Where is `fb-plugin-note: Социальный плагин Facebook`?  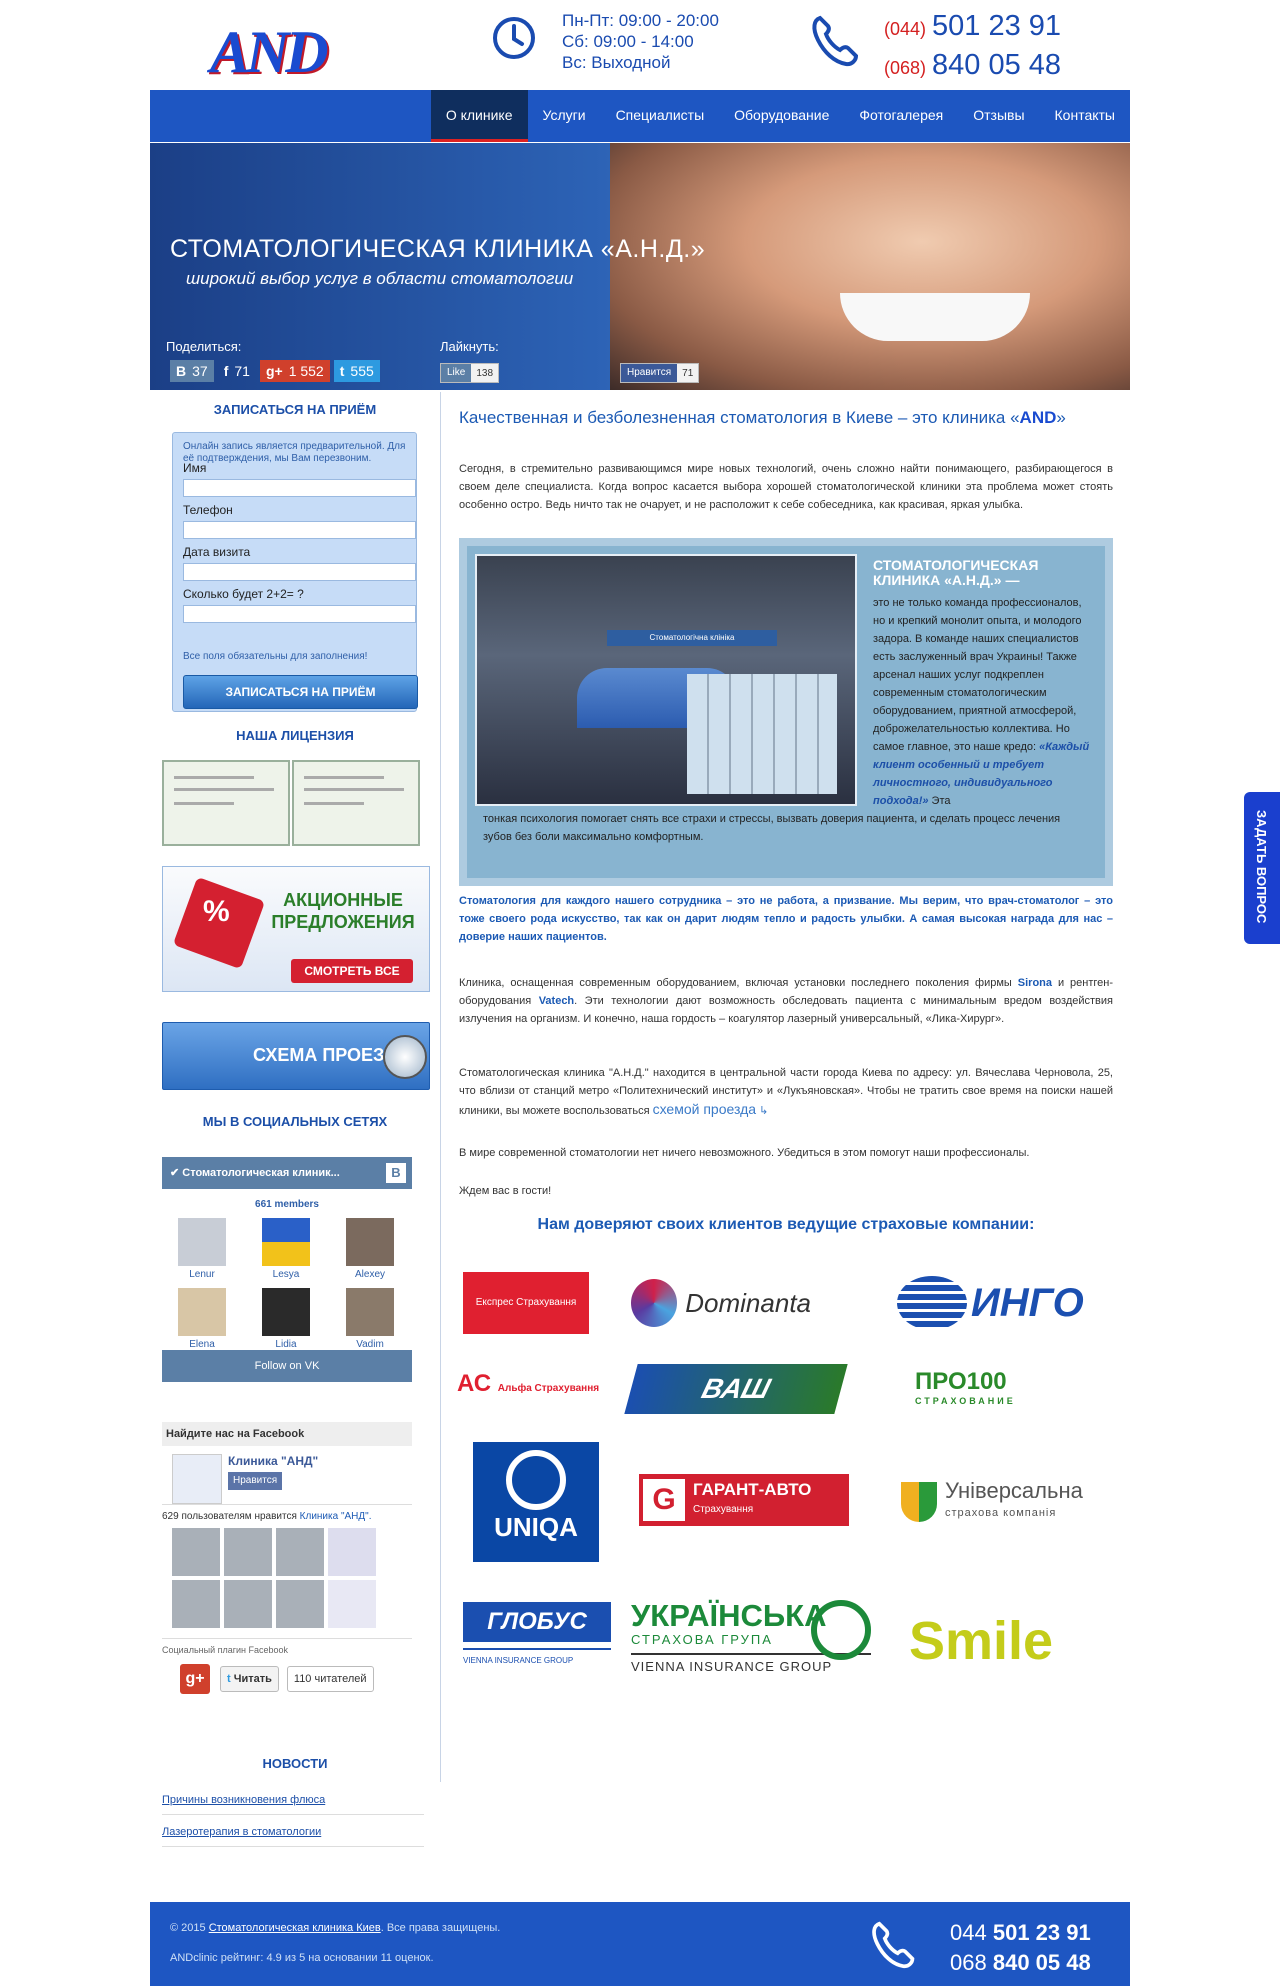
fb-plugin-note: Социальный плагин Facebook is located at coordinates (287, 1646).